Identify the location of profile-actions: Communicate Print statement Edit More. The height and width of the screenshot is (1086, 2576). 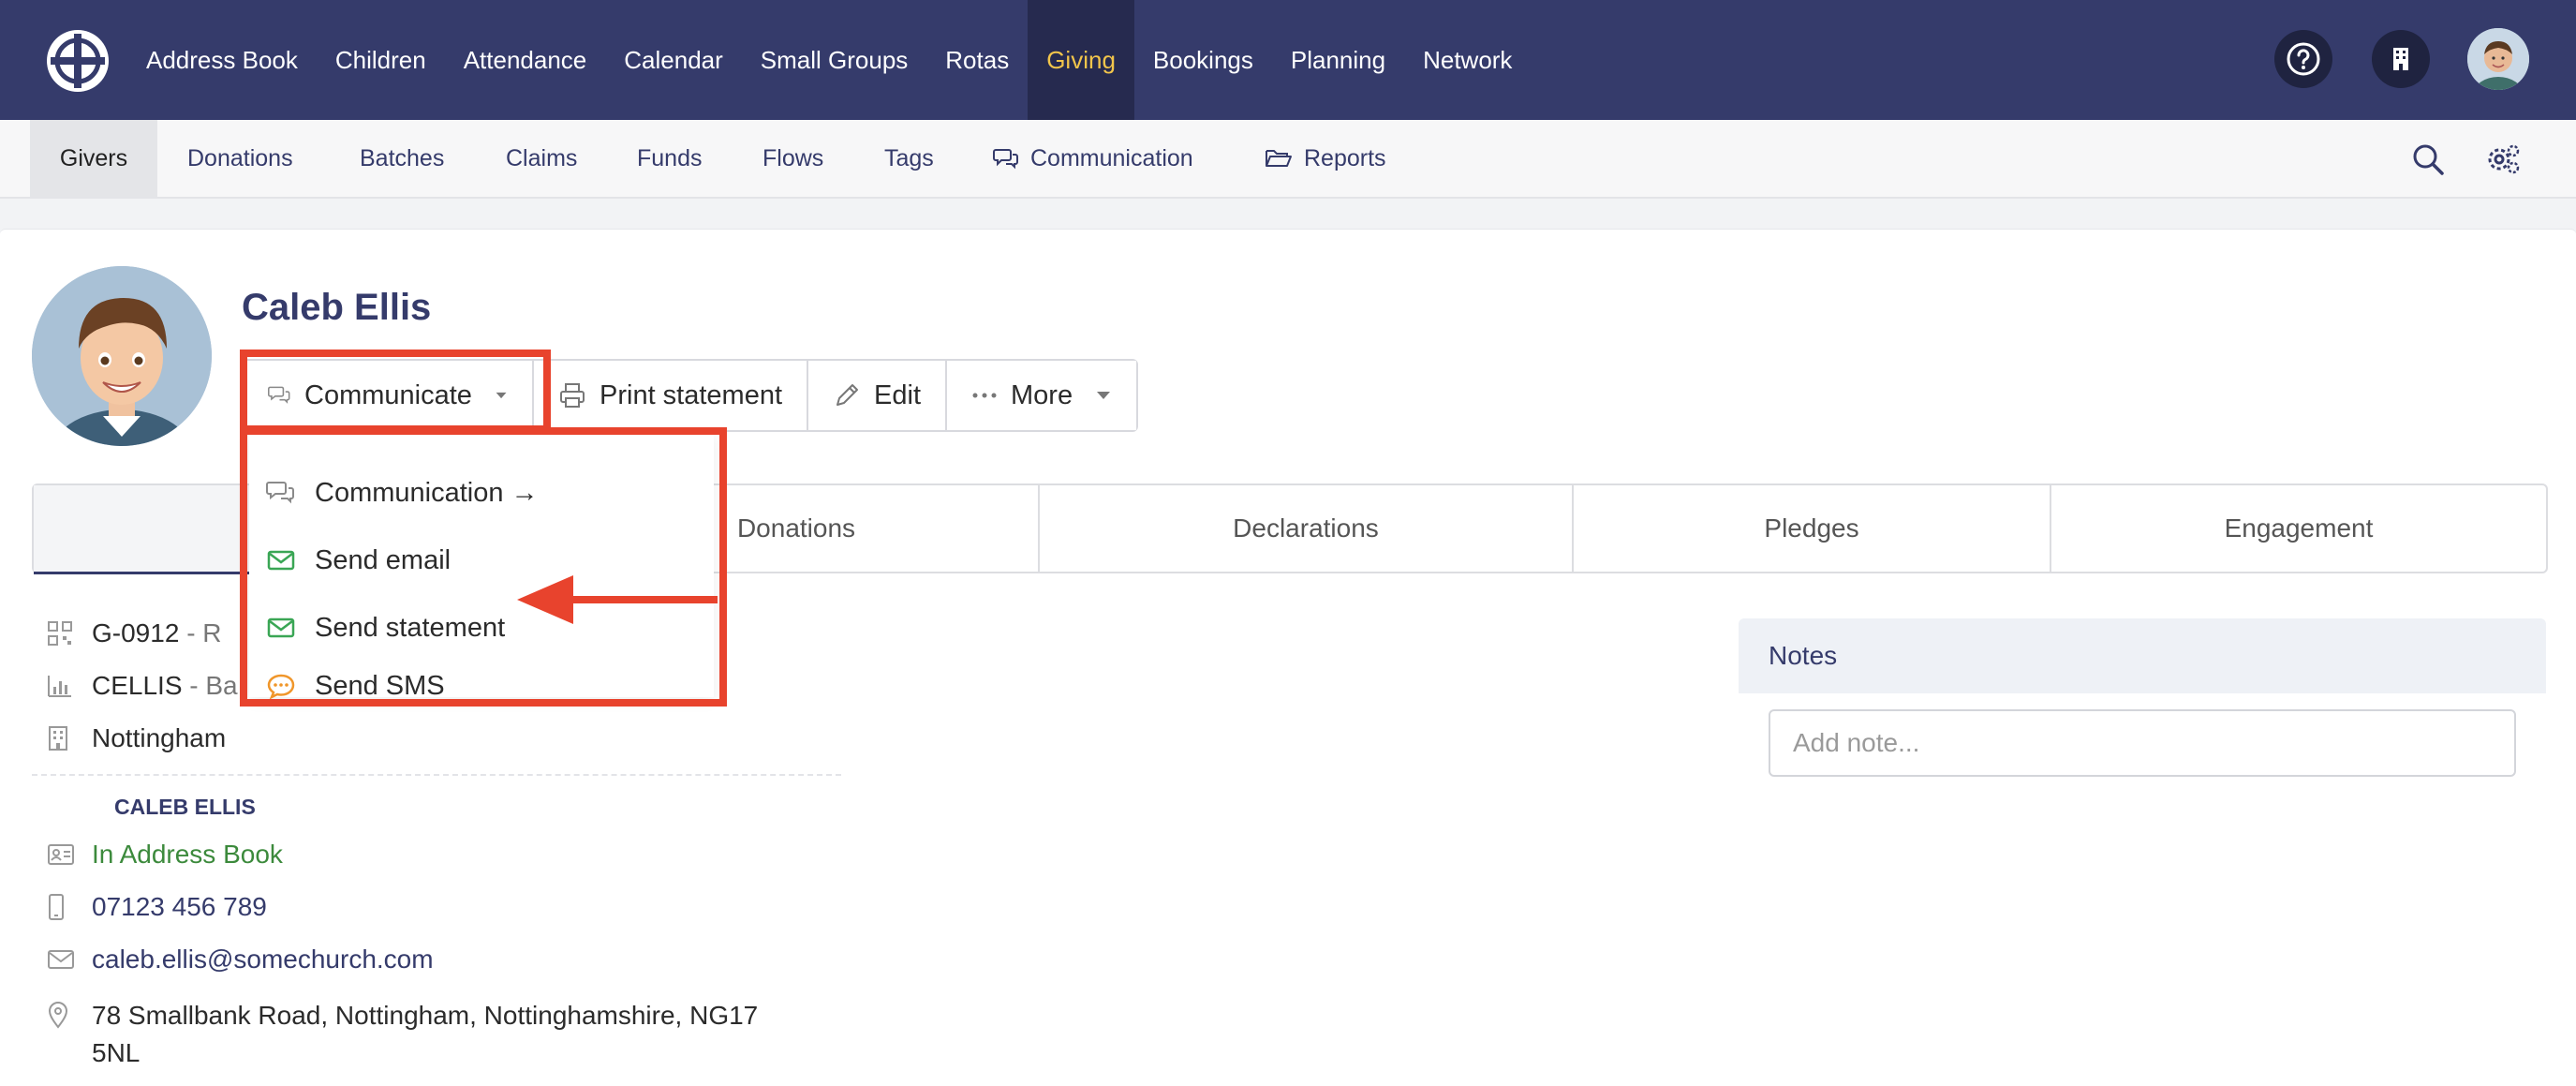
(690, 396).